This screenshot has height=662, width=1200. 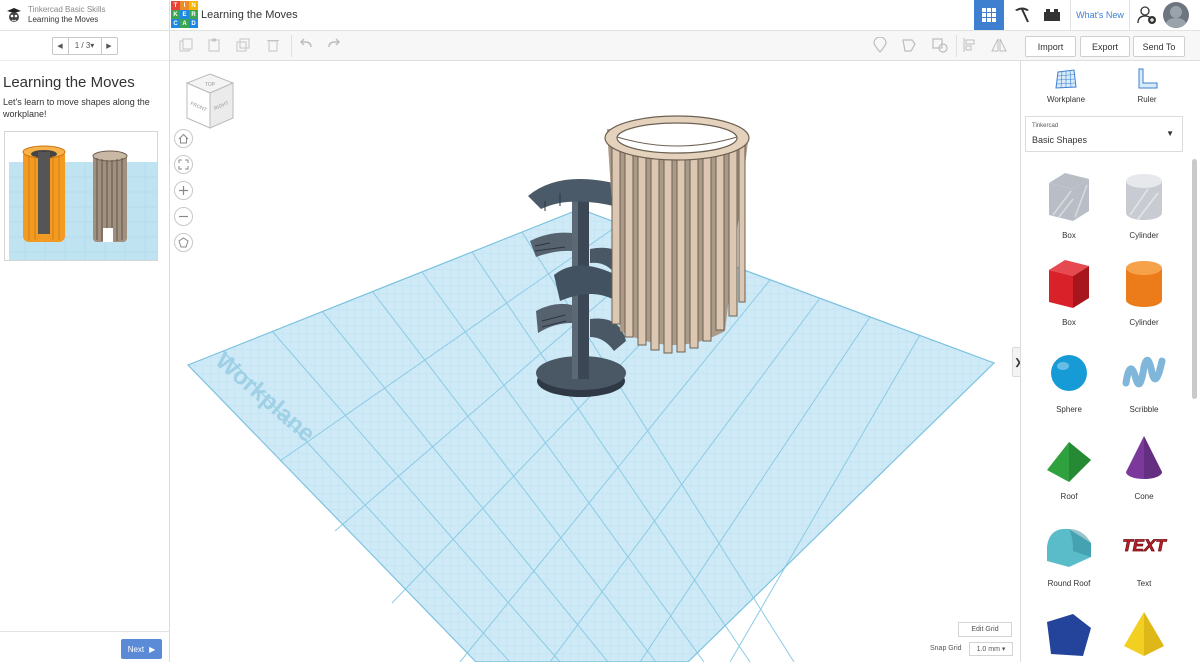 I want to click on round-roof-shape-icon, so click(x=1069, y=547).